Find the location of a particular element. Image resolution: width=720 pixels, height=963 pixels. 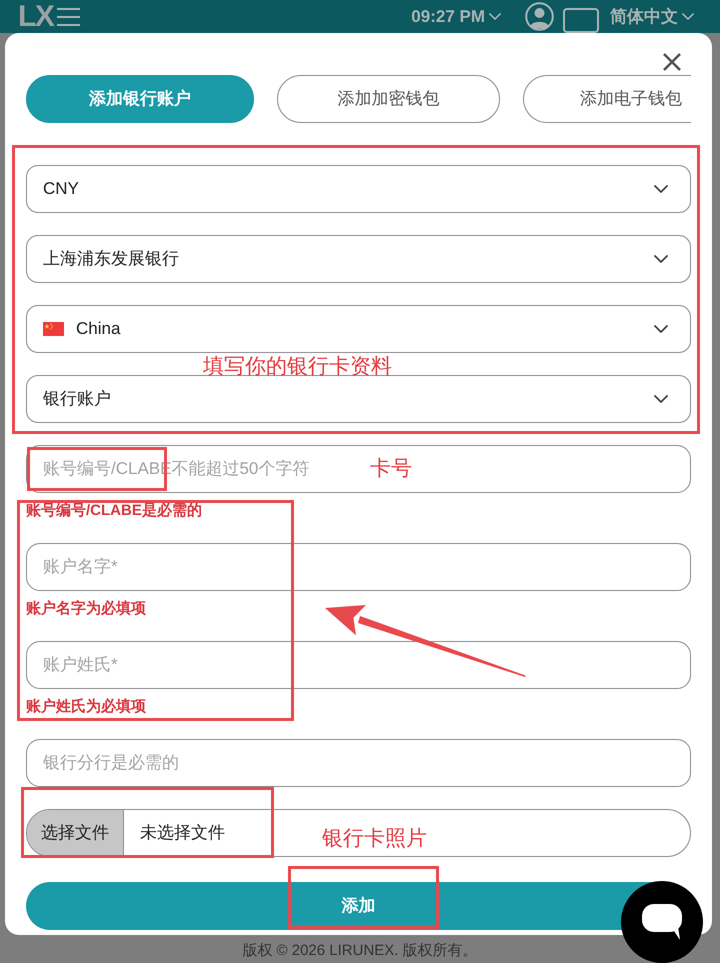

flag-icon is located at coordinates (53, 329).